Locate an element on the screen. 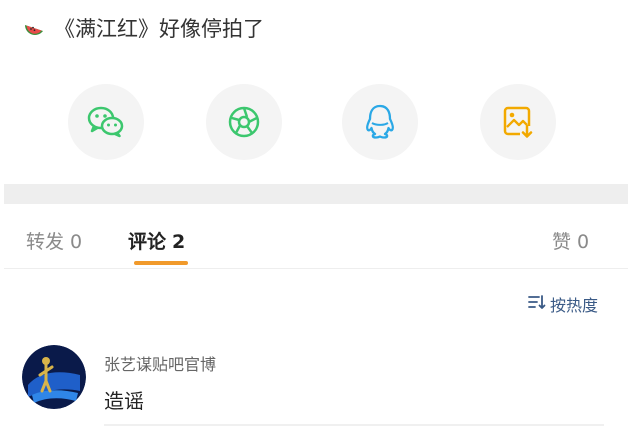 Image resolution: width=640 pixels, height=429 pixels. share-moments-button is located at coordinates (244, 122).